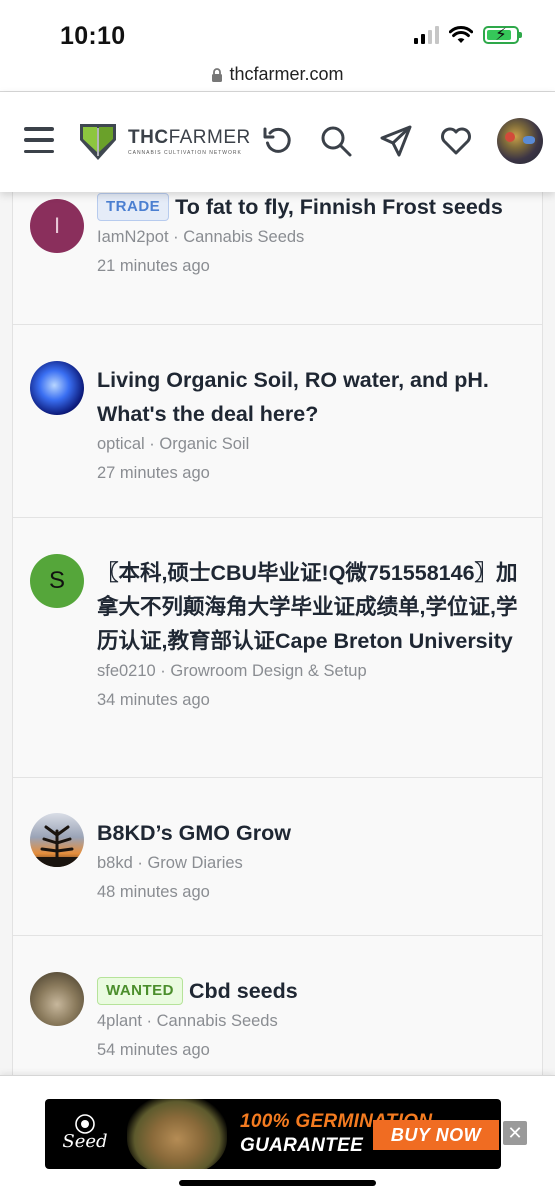 This screenshot has height=1200, width=555. What do you see at coordinates (302, 1145) in the screenshot?
I see `ad-subline: GUARANTEE` at bounding box center [302, 1145].